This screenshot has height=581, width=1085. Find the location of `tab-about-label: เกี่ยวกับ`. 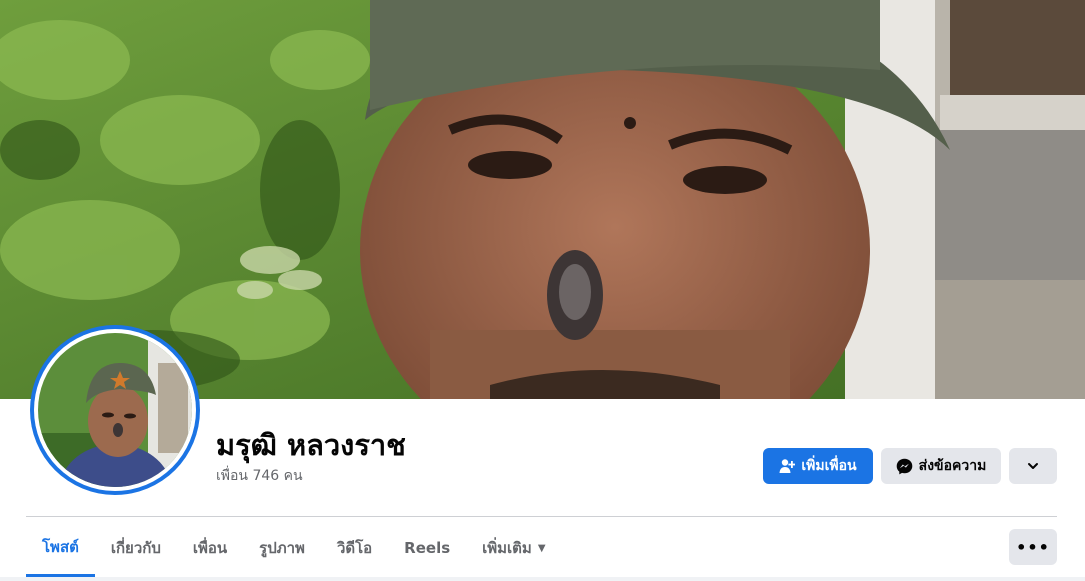

tab-about-label: เกี่ยวกับ is located at coordinates (135, 548).